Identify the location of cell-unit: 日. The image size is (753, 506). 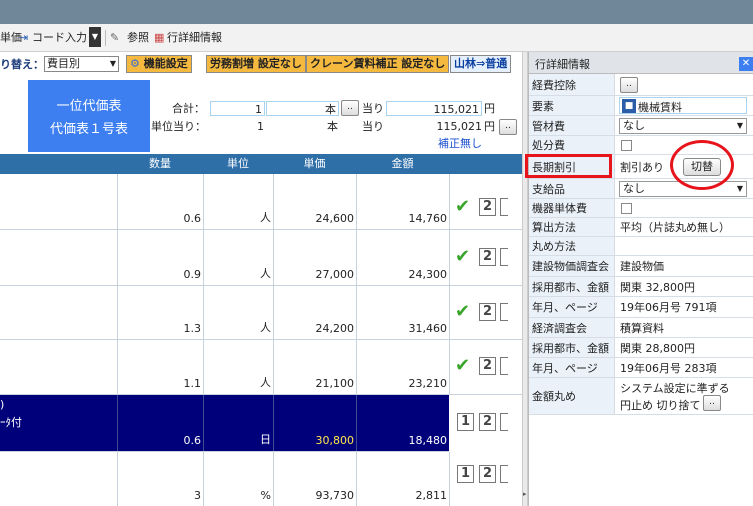
(265, 439).